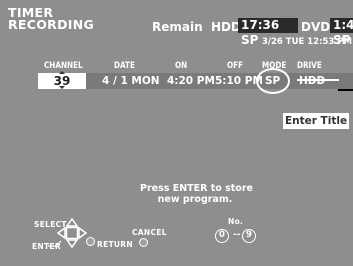 Image resolution: width=353 pixels, height=266 pixels. I want to click on callout-leader-line, so click(345, 90).